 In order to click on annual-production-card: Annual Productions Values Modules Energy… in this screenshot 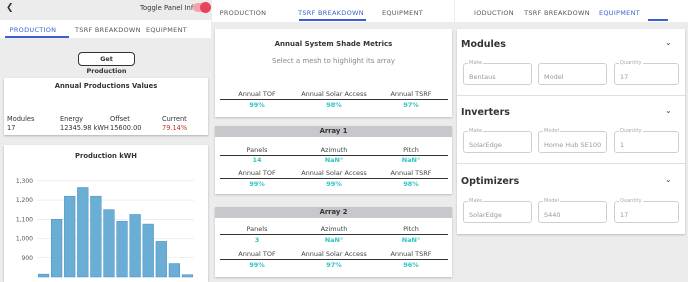, I will do `click(106, 106)`.